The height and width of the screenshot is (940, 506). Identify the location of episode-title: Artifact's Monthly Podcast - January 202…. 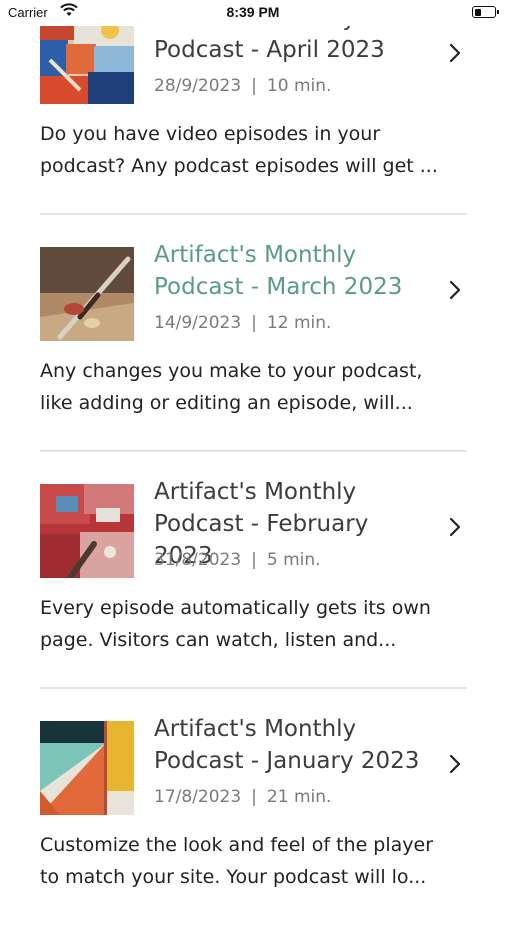
(294, 745).